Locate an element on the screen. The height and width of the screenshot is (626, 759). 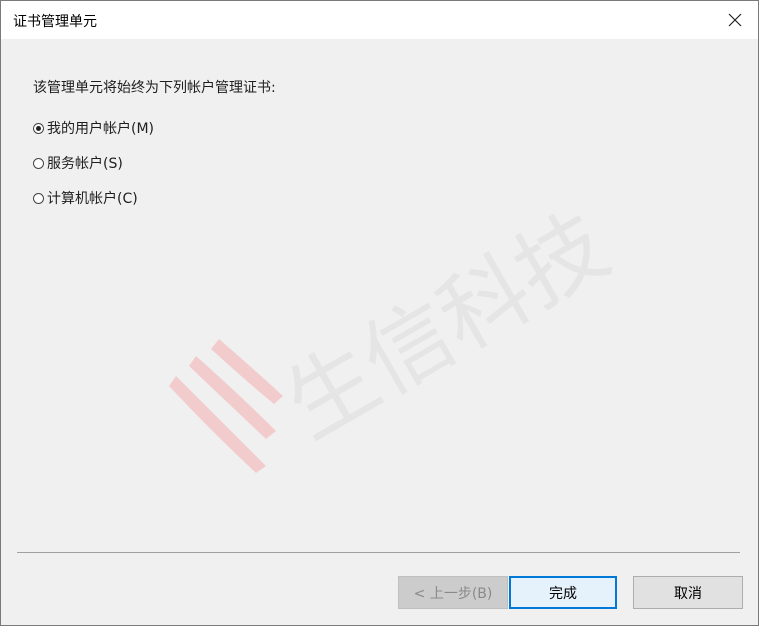
cancel-button: 取消 is located at coordinates (688, 592).